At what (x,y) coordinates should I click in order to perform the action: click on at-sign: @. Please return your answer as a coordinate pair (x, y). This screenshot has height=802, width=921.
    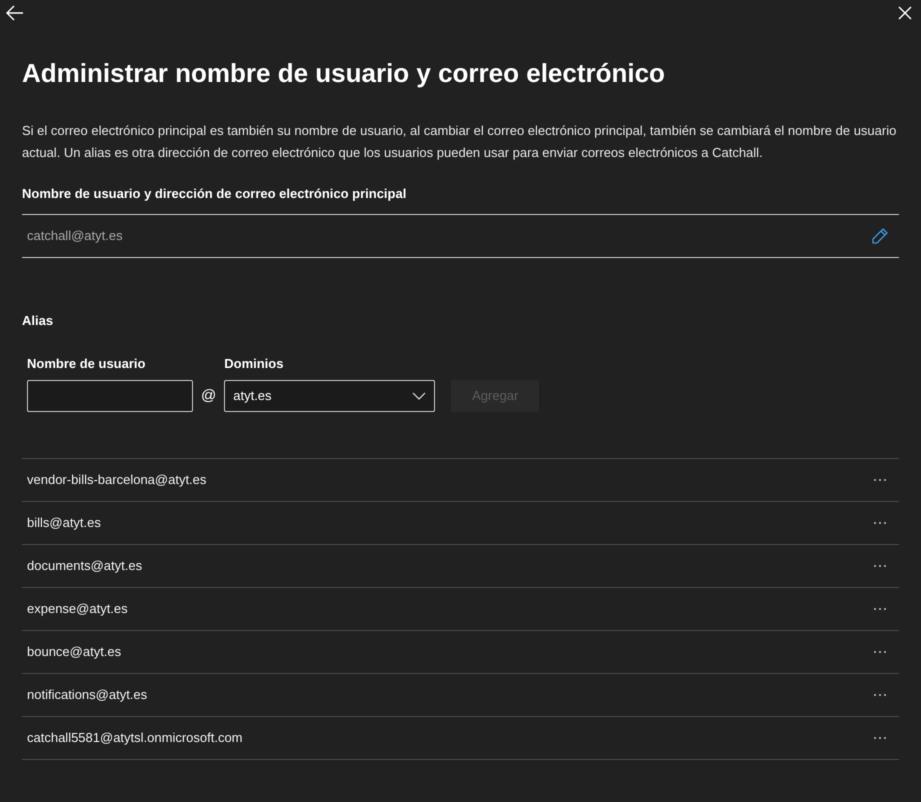
    Looking at the image, I should click on (208, 396).